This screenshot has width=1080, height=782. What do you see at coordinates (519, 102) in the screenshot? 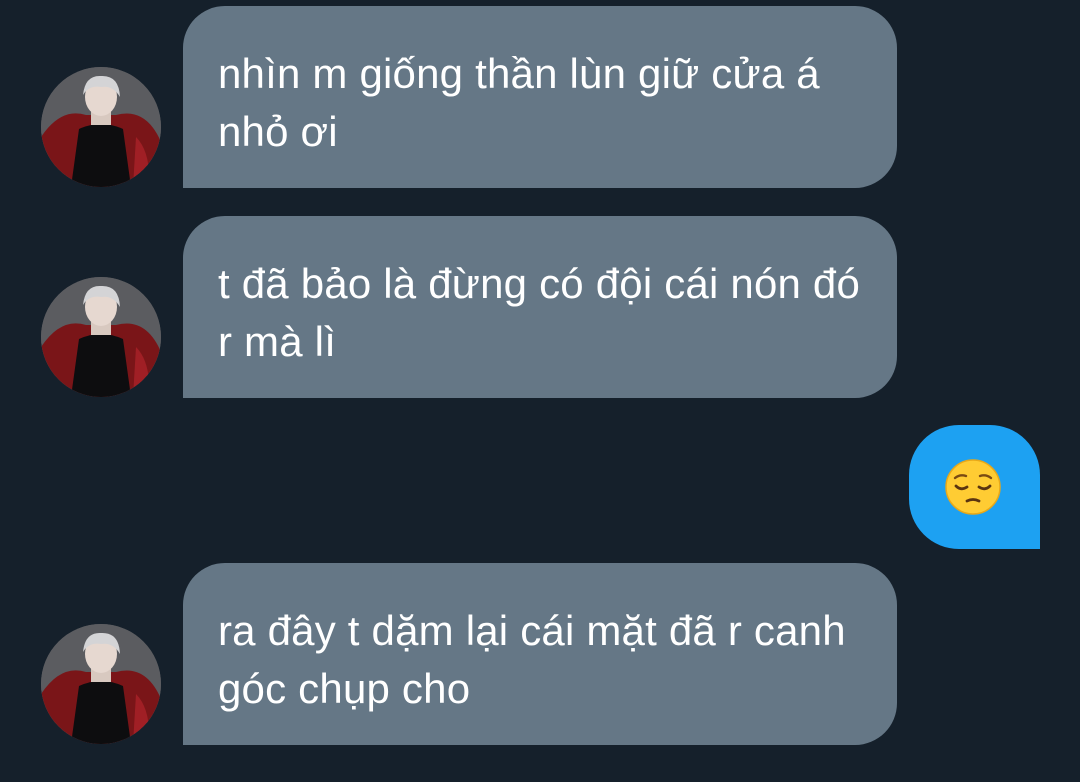
I see `message-text: nhìn m giống thần lùn giữ cửa á nhỏ ơi` at bounding box center [519, 102].